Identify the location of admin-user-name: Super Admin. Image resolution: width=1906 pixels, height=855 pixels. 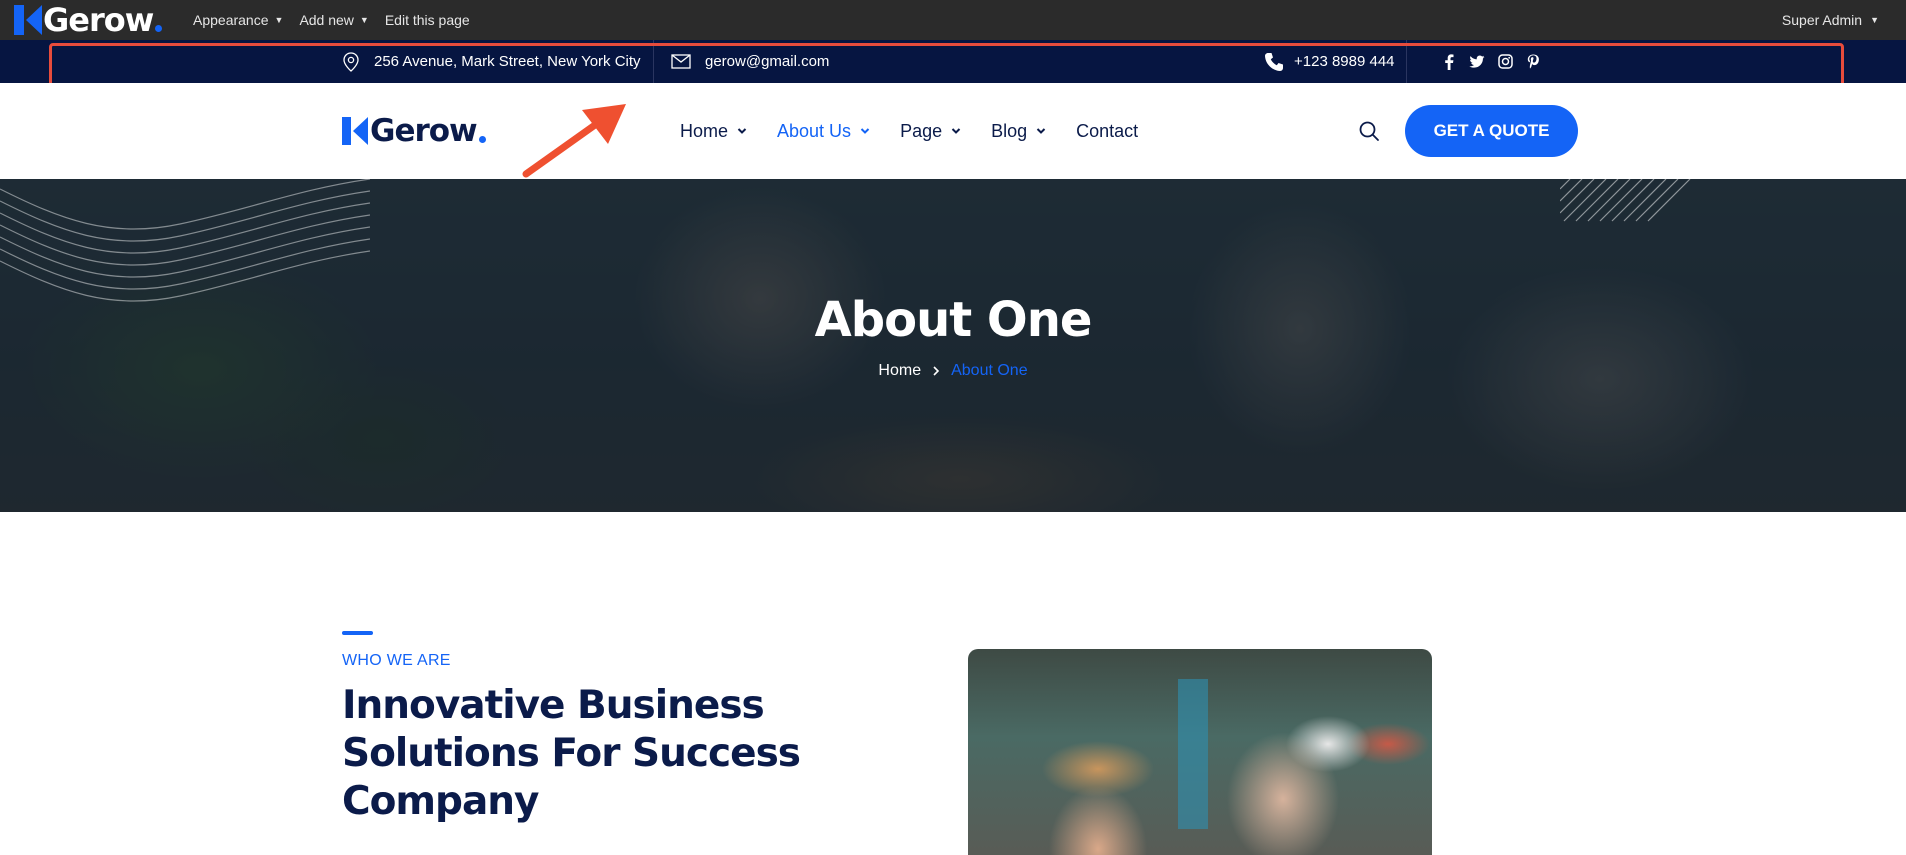
(1822, 20).